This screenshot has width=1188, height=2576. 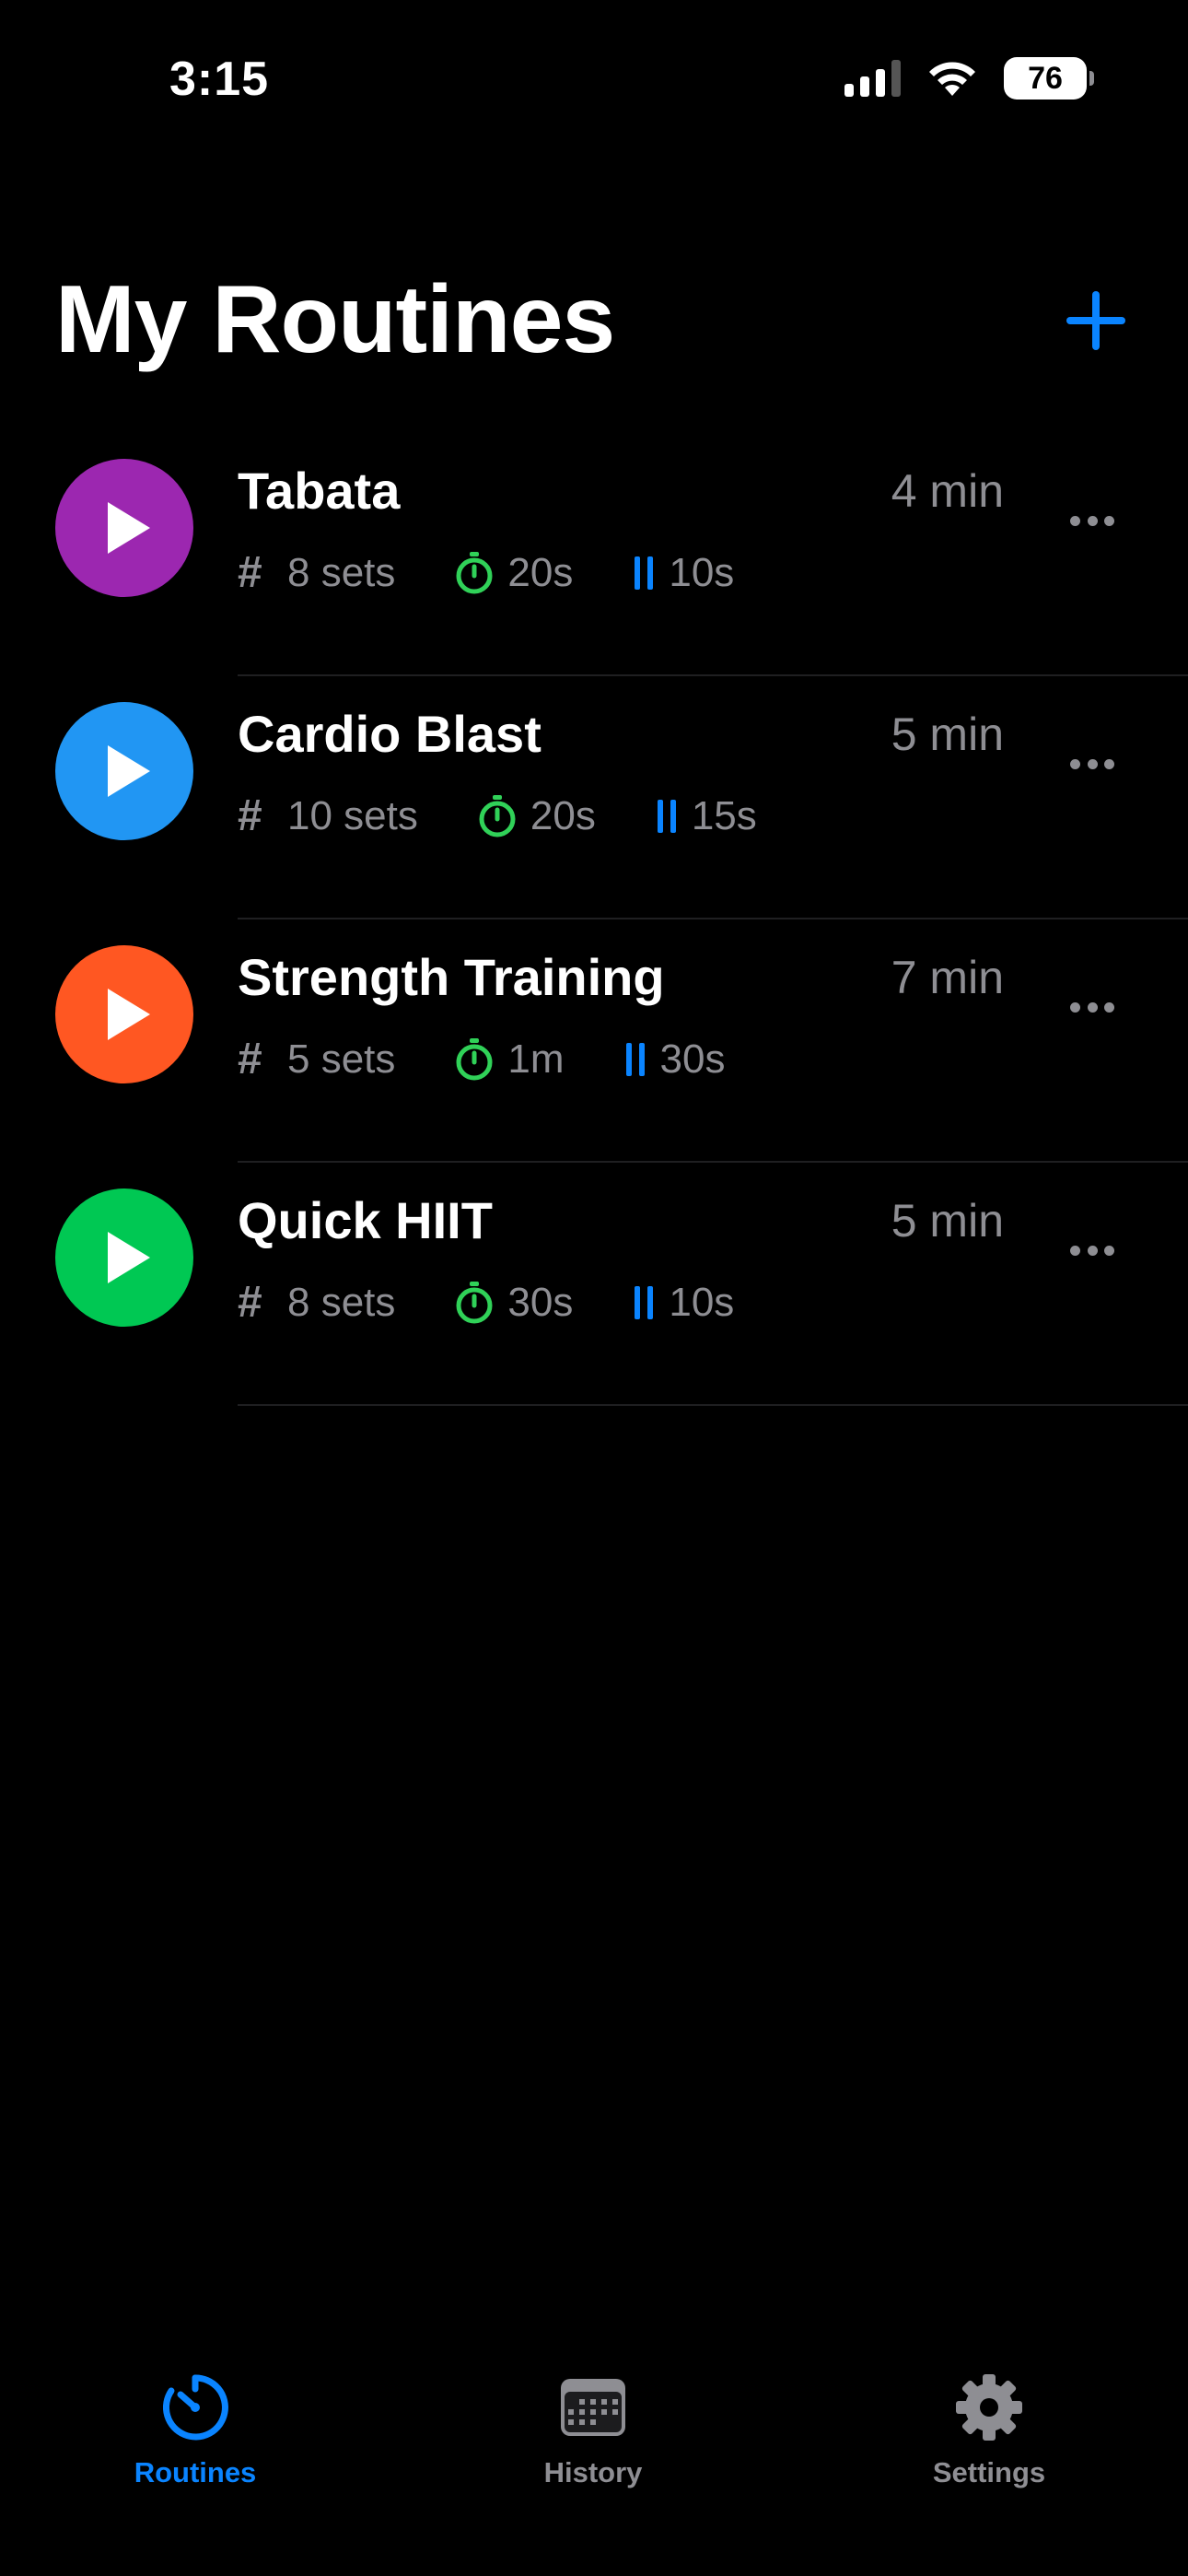 I want to click on routine-row-strength-training: Strength Training 7 min # 5 sets 1m 30s, so click(x=594, y=1041).